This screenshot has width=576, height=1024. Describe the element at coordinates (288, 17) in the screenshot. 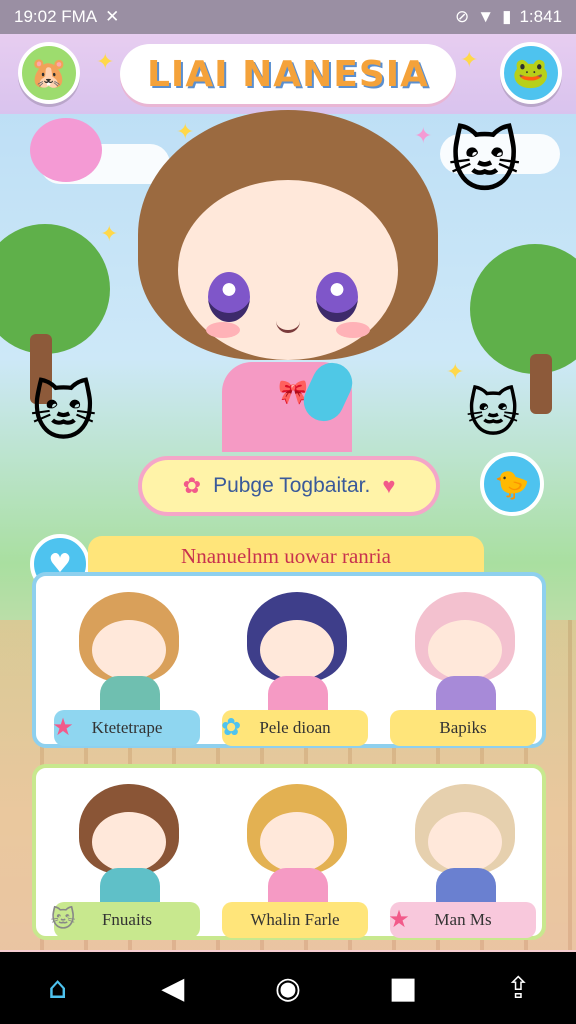

I see `status-bar: 19:02 FMA ✕ ⊘ ▼ ▮ 1:841` at that location.